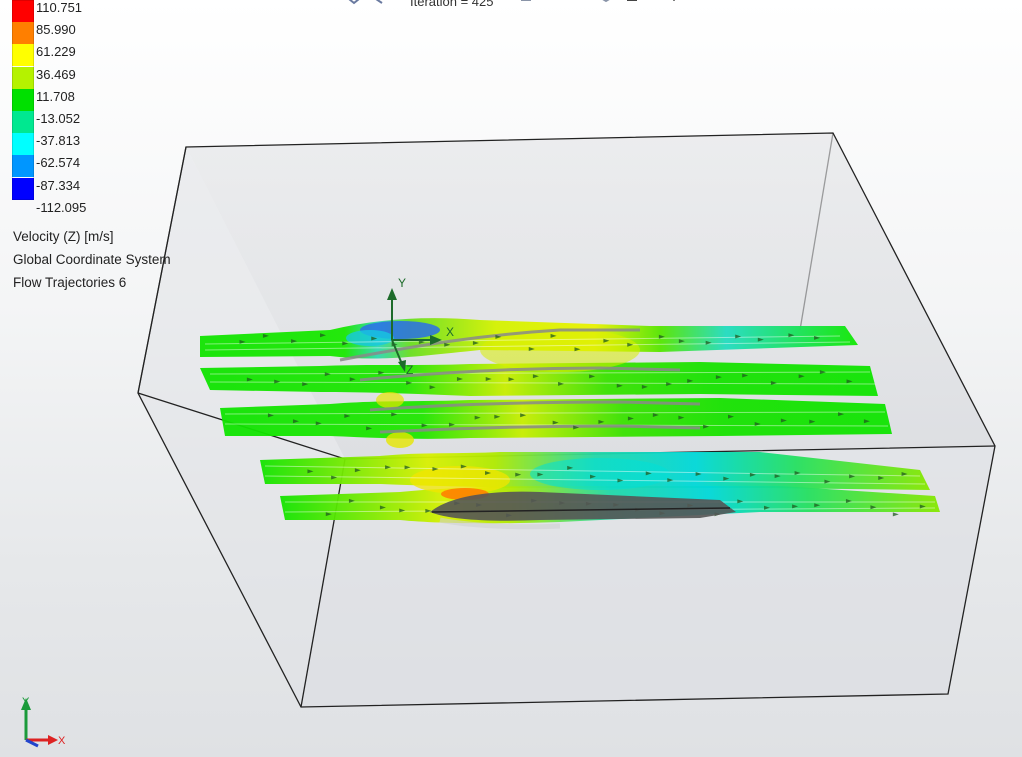 The width and height of the screenshot is (1022, 757). Describe the element at coordinates (58, 185) in the screenshot. I see `legend-value: -87.334` at that location.